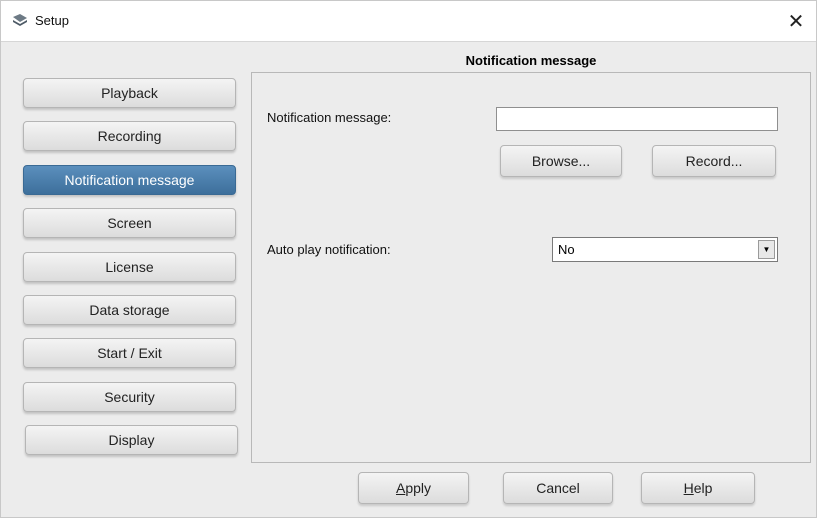 The height and width of the screenshot is (518, 817). I want to click on section-title: Notification message, so click(531, 60).